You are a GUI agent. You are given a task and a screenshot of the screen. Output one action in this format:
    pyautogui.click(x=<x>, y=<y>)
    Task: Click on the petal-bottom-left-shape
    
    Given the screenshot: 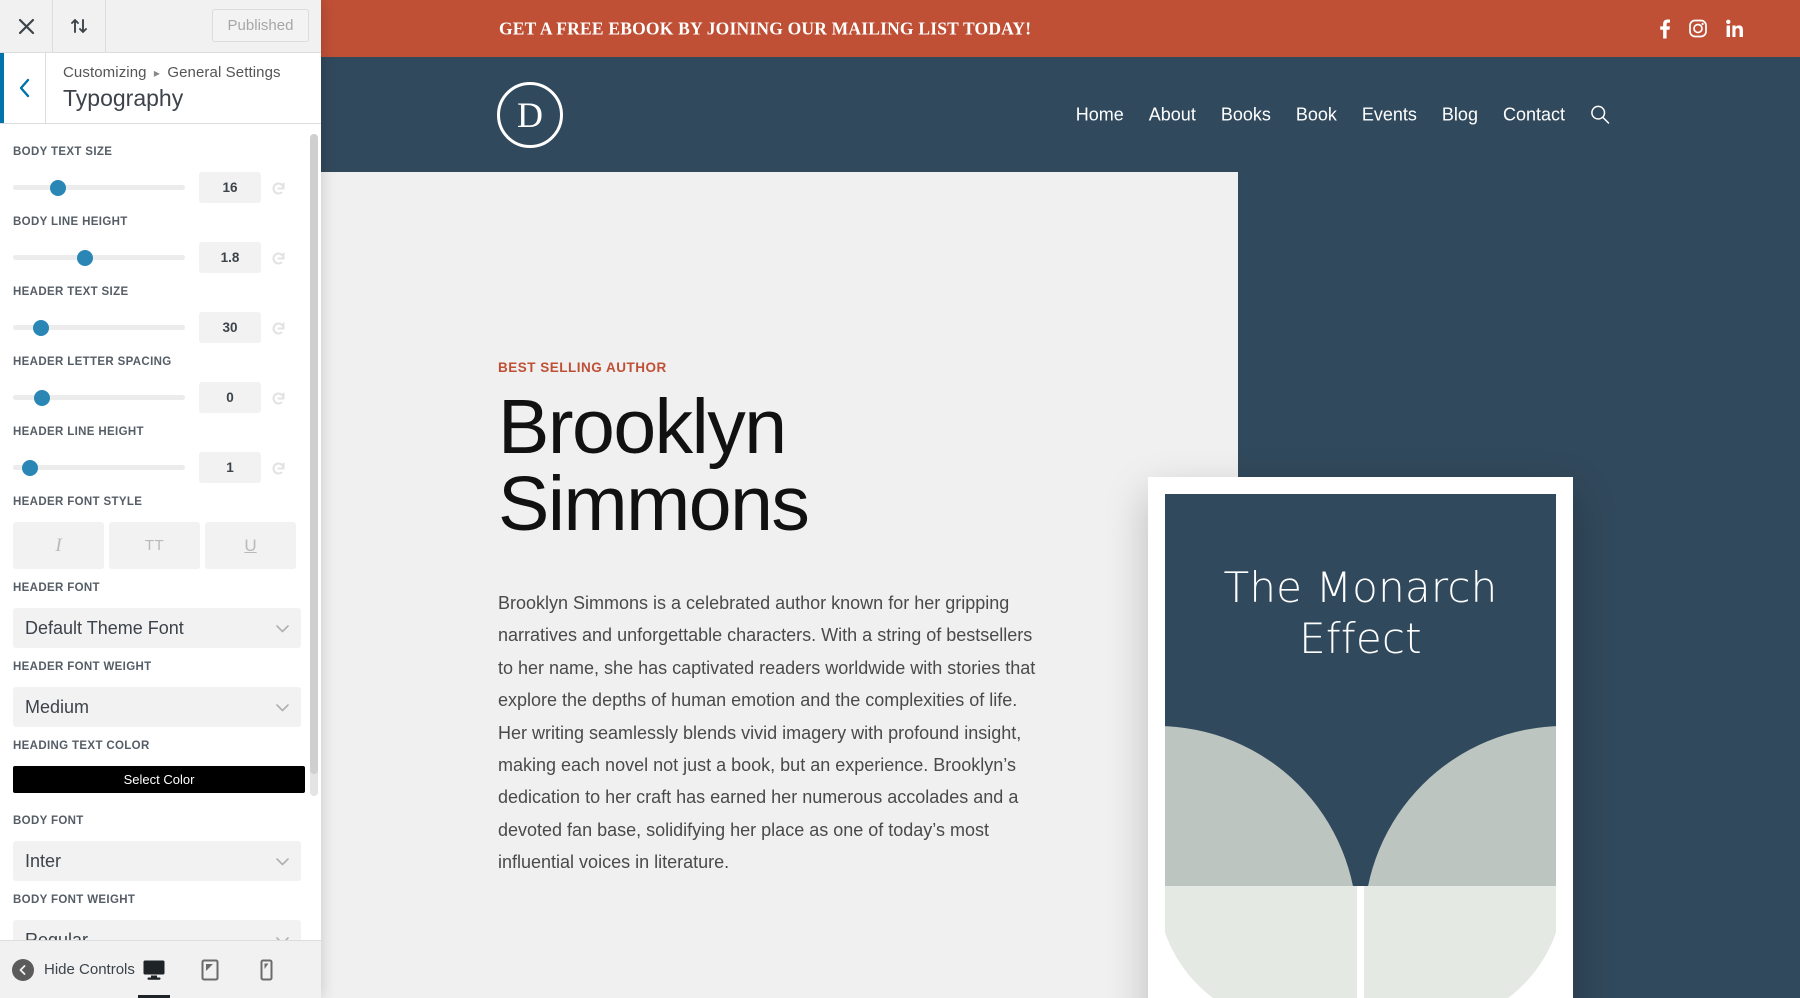 What is the action you would take?
    pyautogui.click(x=1261, y=942)
    